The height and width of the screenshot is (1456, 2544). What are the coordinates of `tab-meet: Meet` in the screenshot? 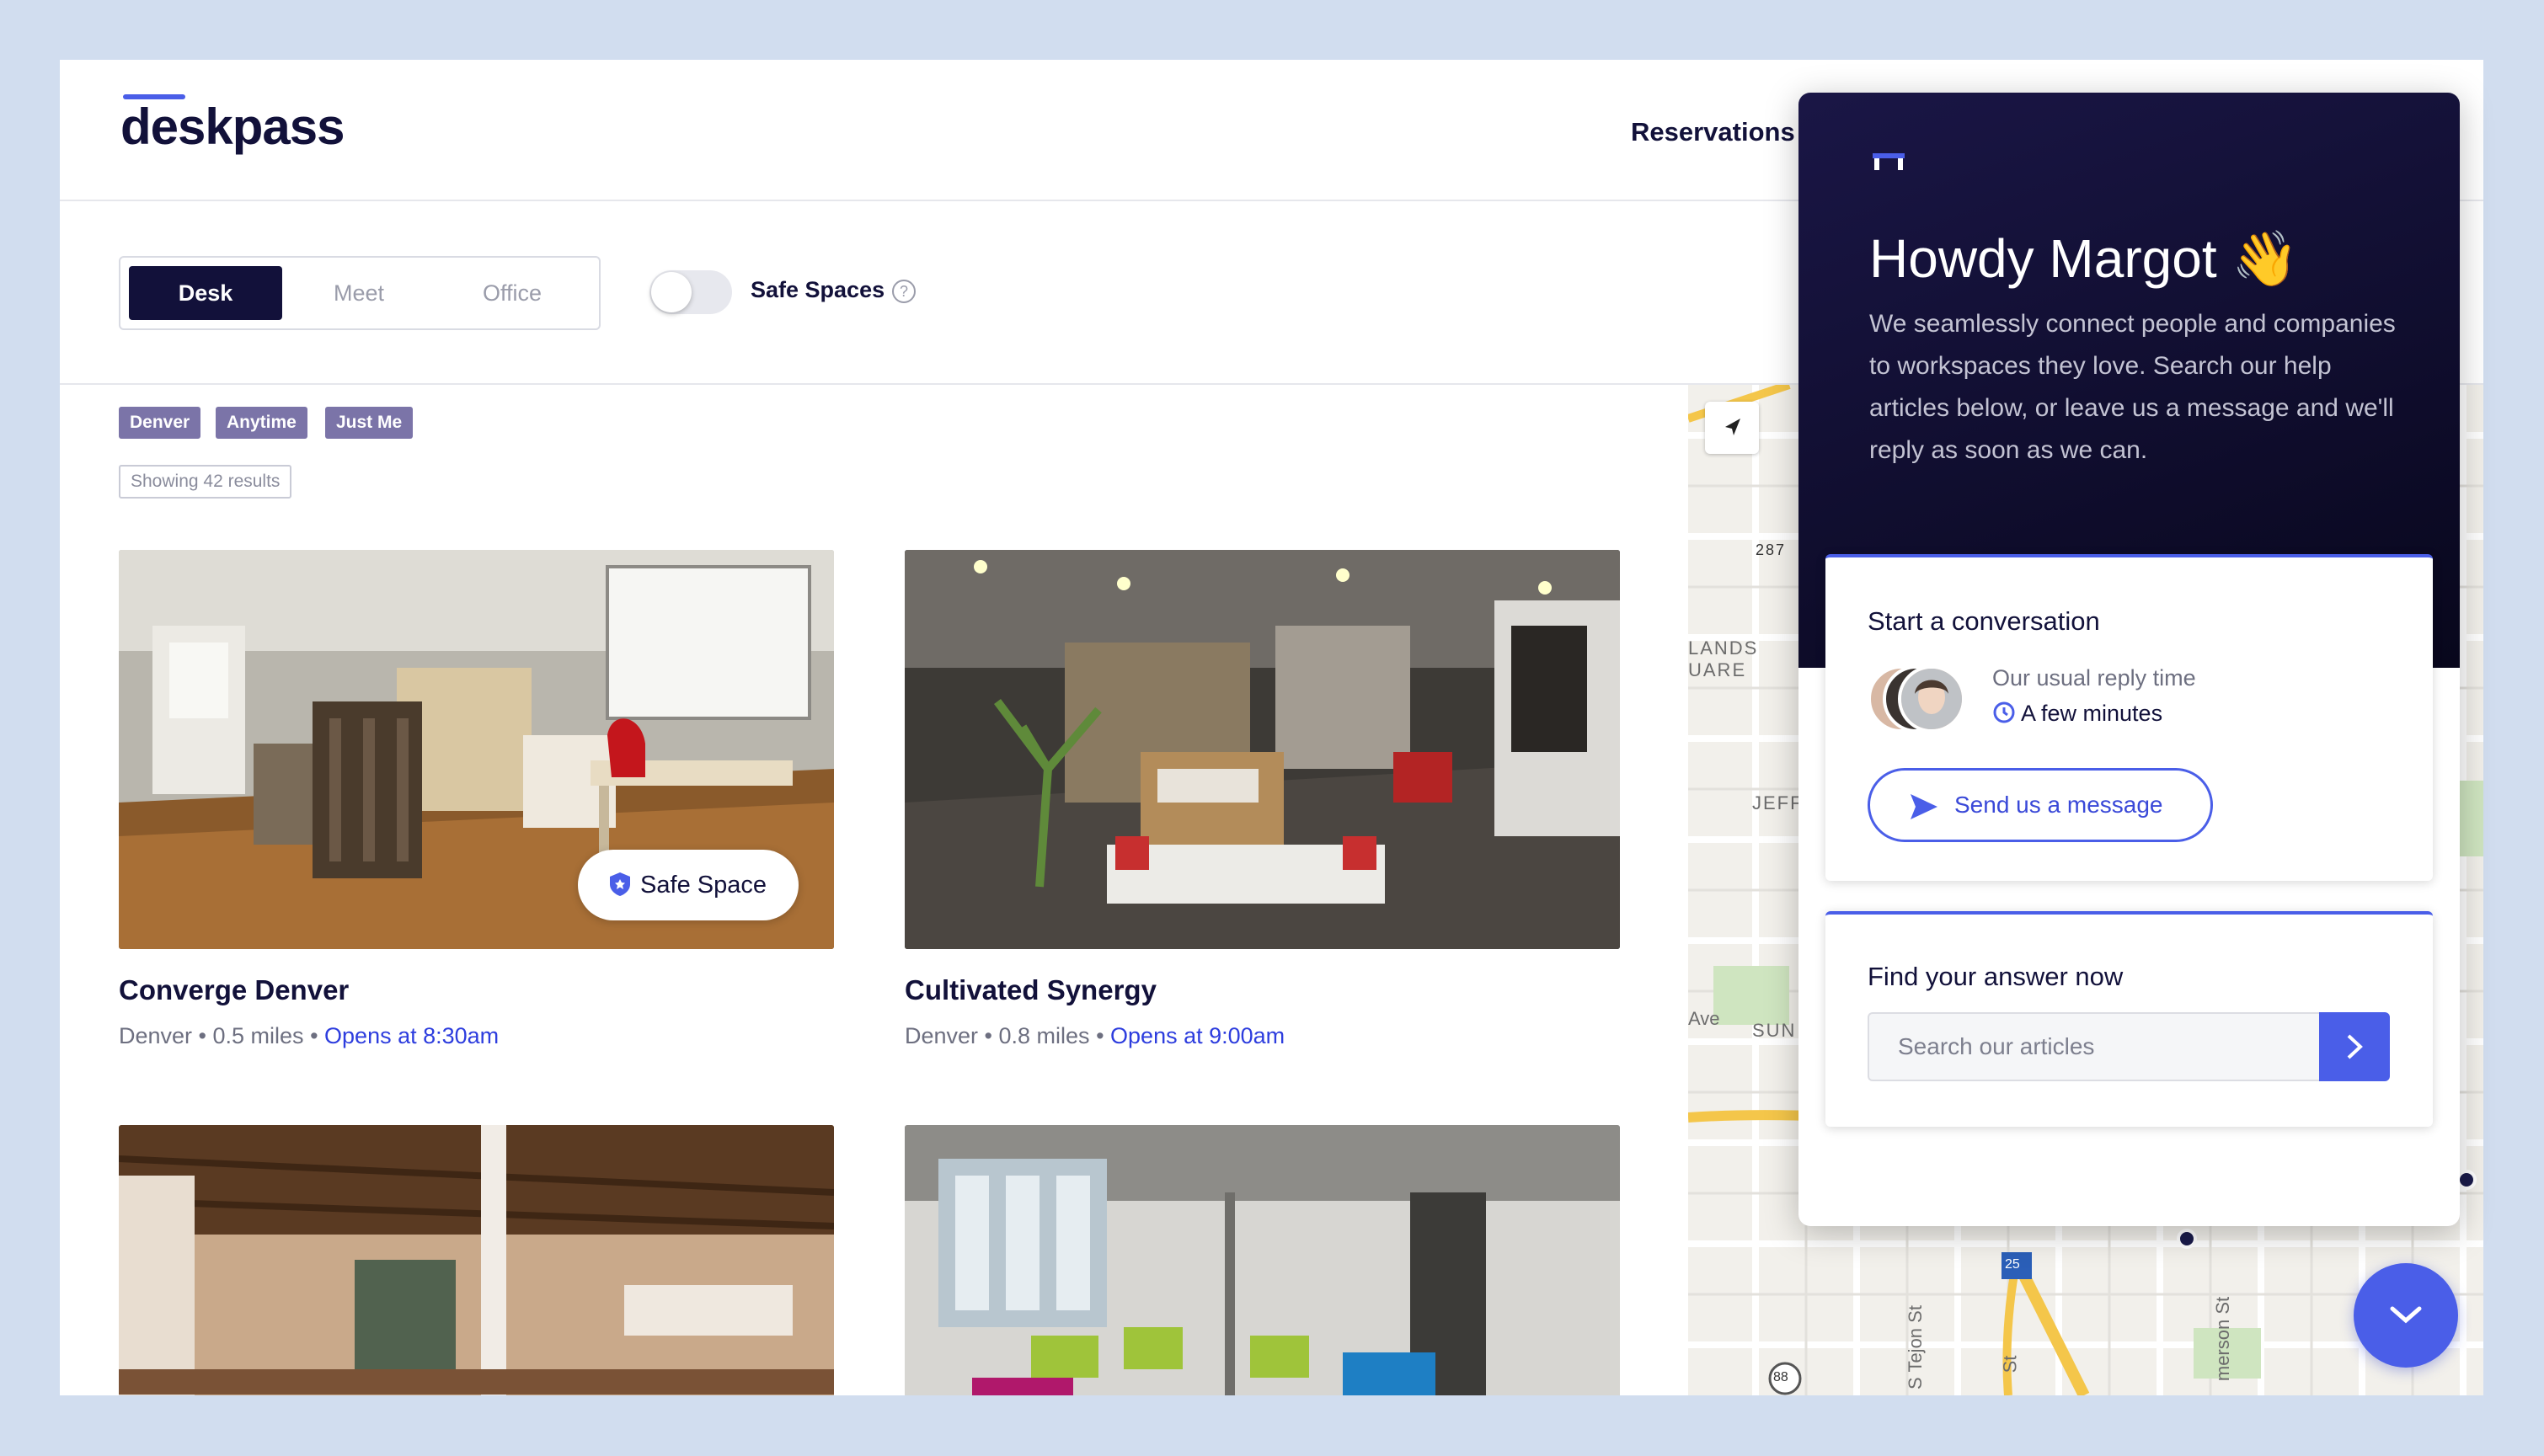 It's located at (359, 293).